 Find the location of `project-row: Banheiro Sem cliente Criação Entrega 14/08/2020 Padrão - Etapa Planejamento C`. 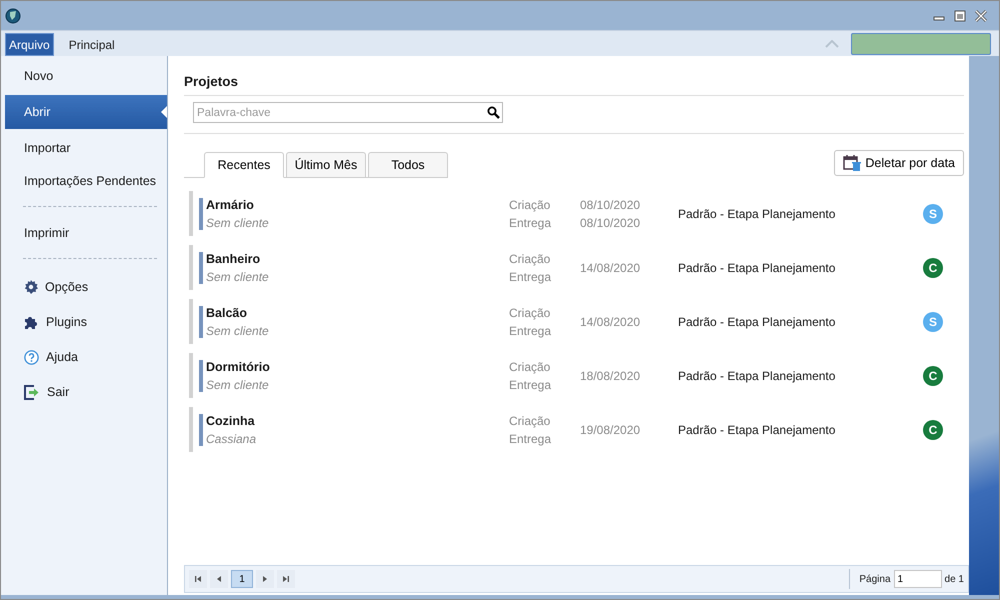

project-row: Banheiro Sem cliente Criação Entrega 14/08/2020 Padrão - Etapa Planejamento C is located at coordinates (576, 267).